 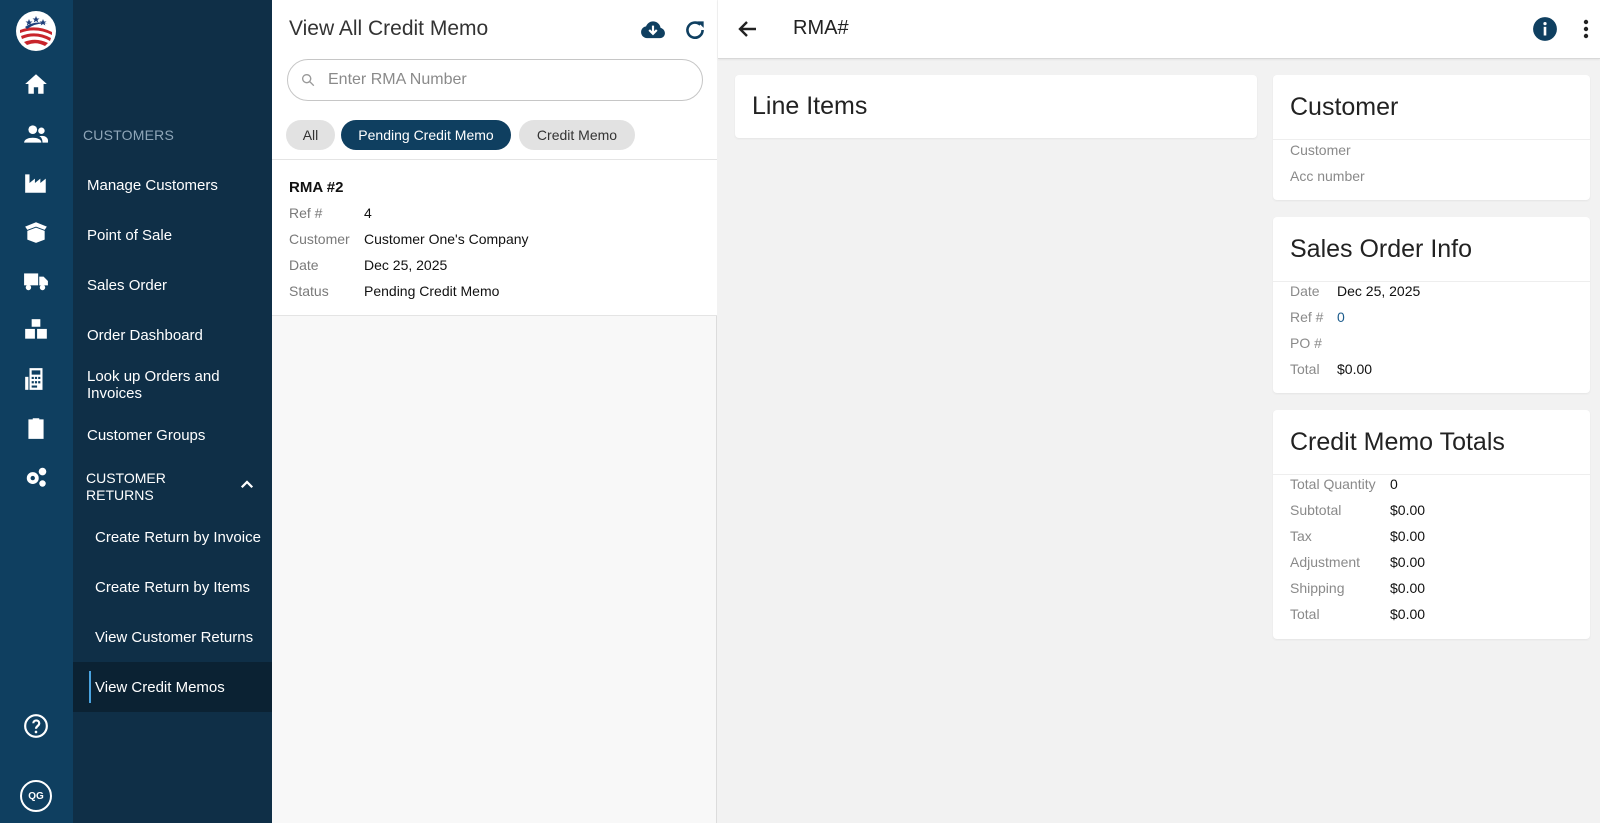 I want to click on field-label: Date, so click(x=304, y=265).